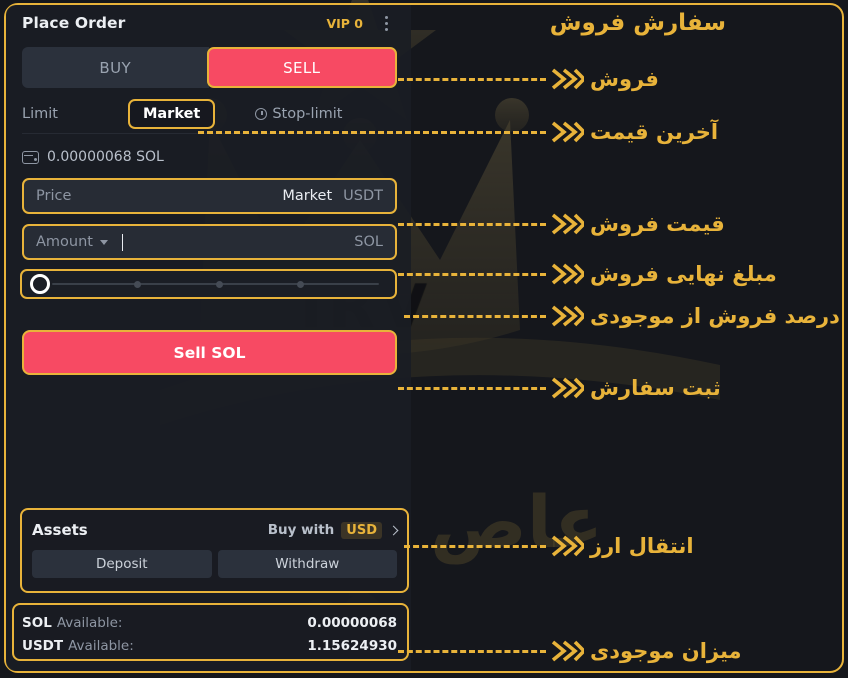  What do you see at coordinates (209, 352) in the screenshot?
I see `sell-sol-button: Sell SOL` at bounding box center [209, 352].